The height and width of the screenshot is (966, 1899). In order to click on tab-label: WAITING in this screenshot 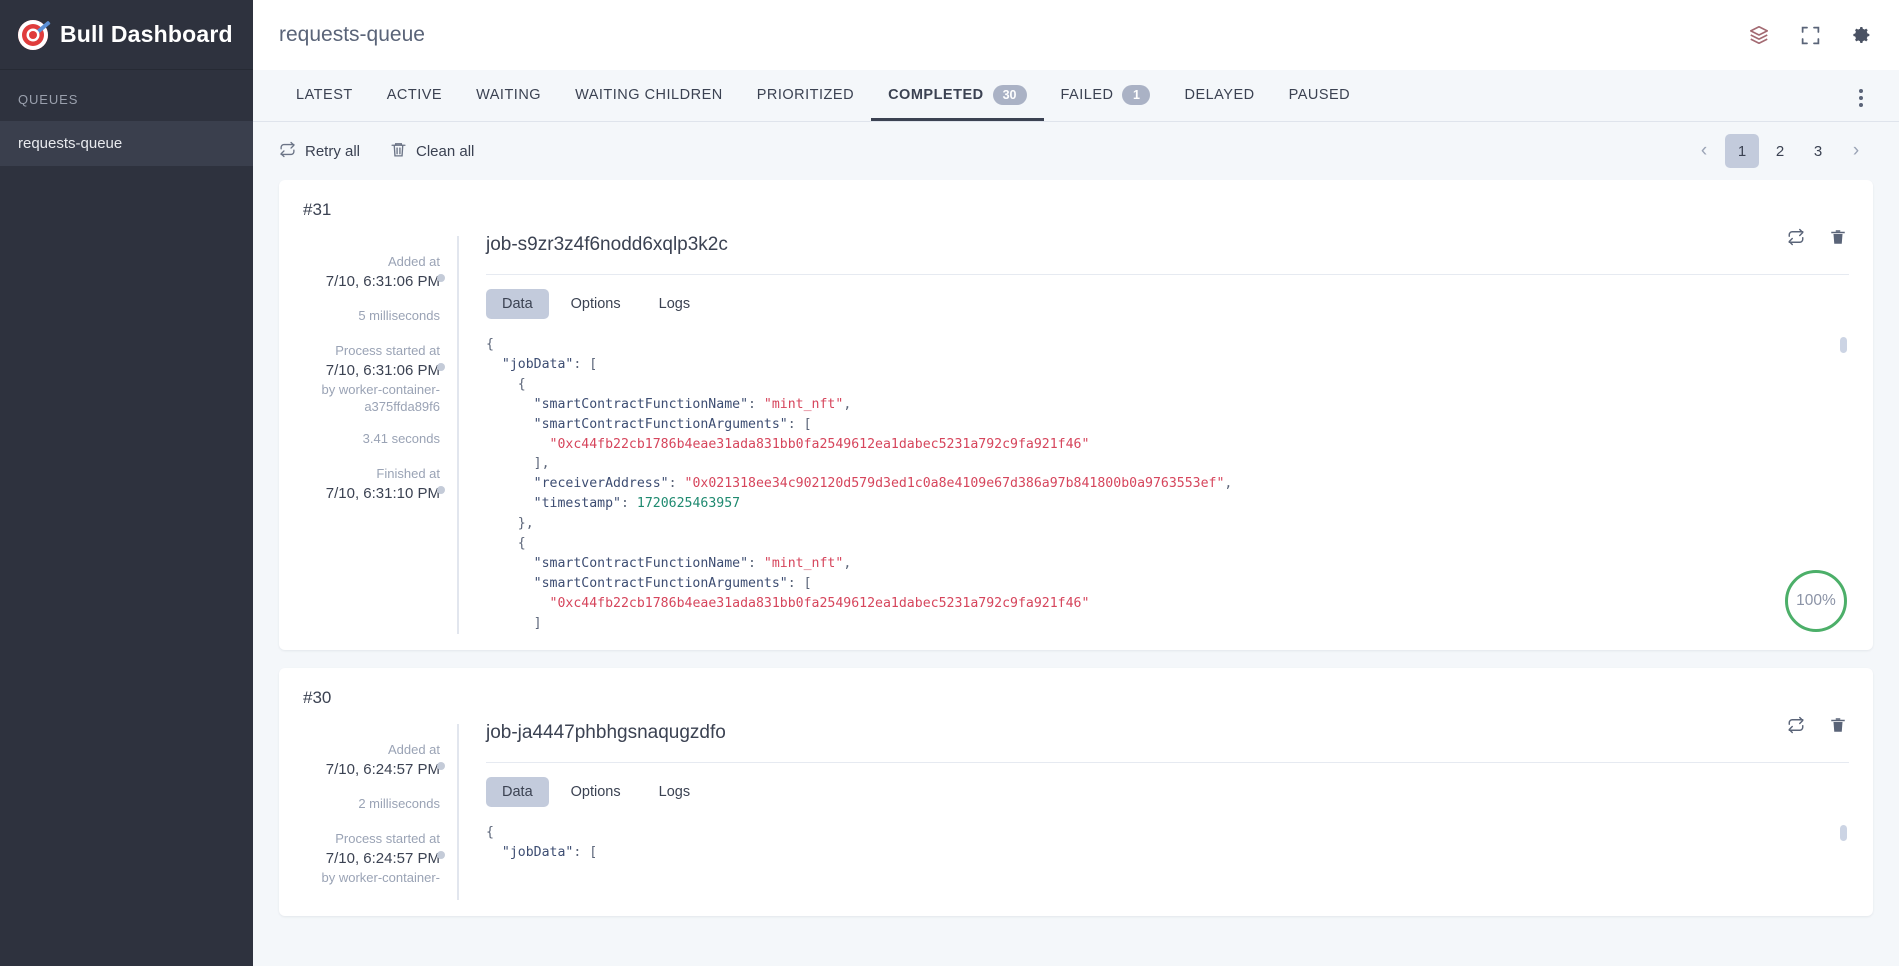, I will do `click(509, 95)`.